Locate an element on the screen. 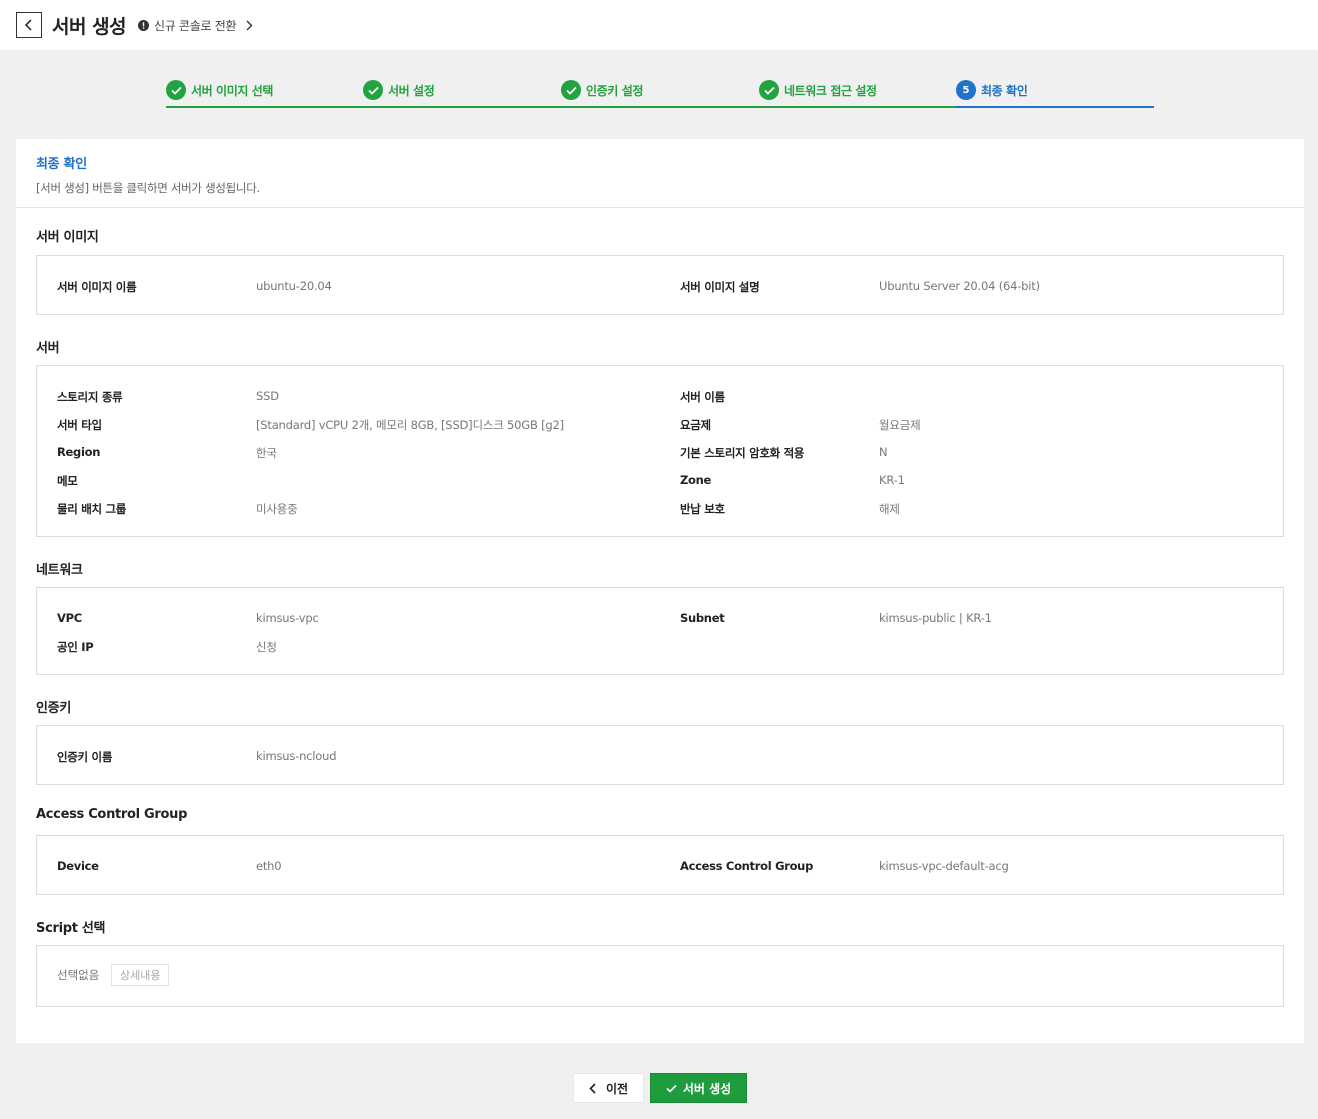  field-label: 스토리지 종류 is located at coordinates (90, 397).